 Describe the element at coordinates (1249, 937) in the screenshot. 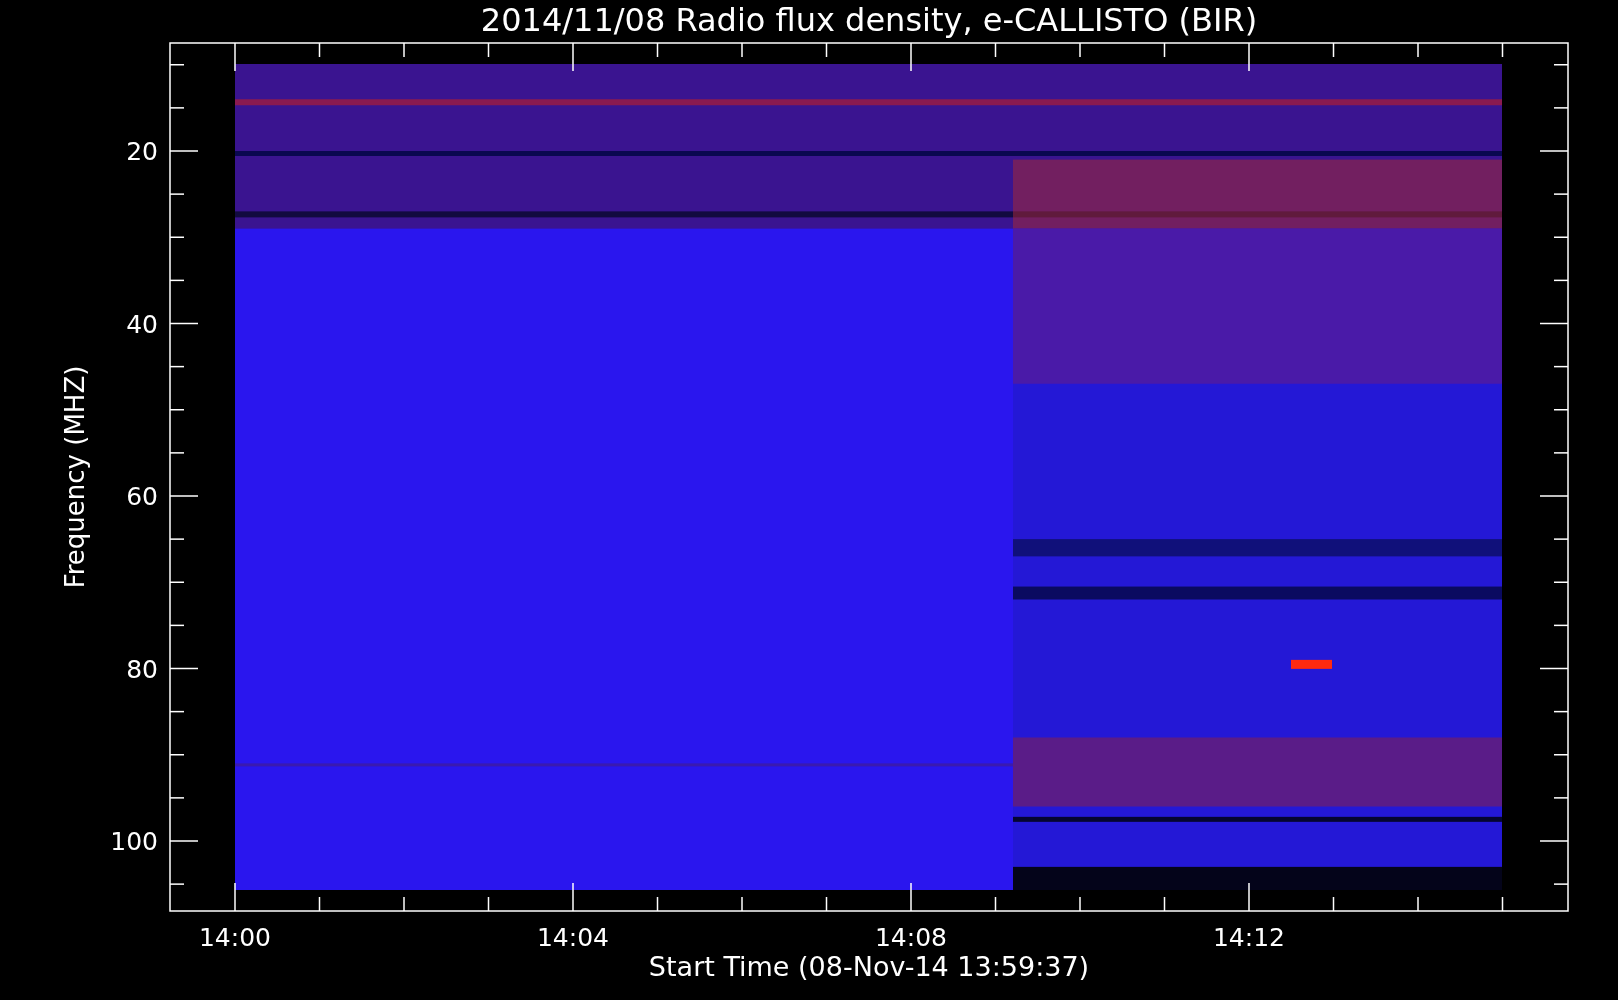

I see `x-tick-label: 14:12` at that location.